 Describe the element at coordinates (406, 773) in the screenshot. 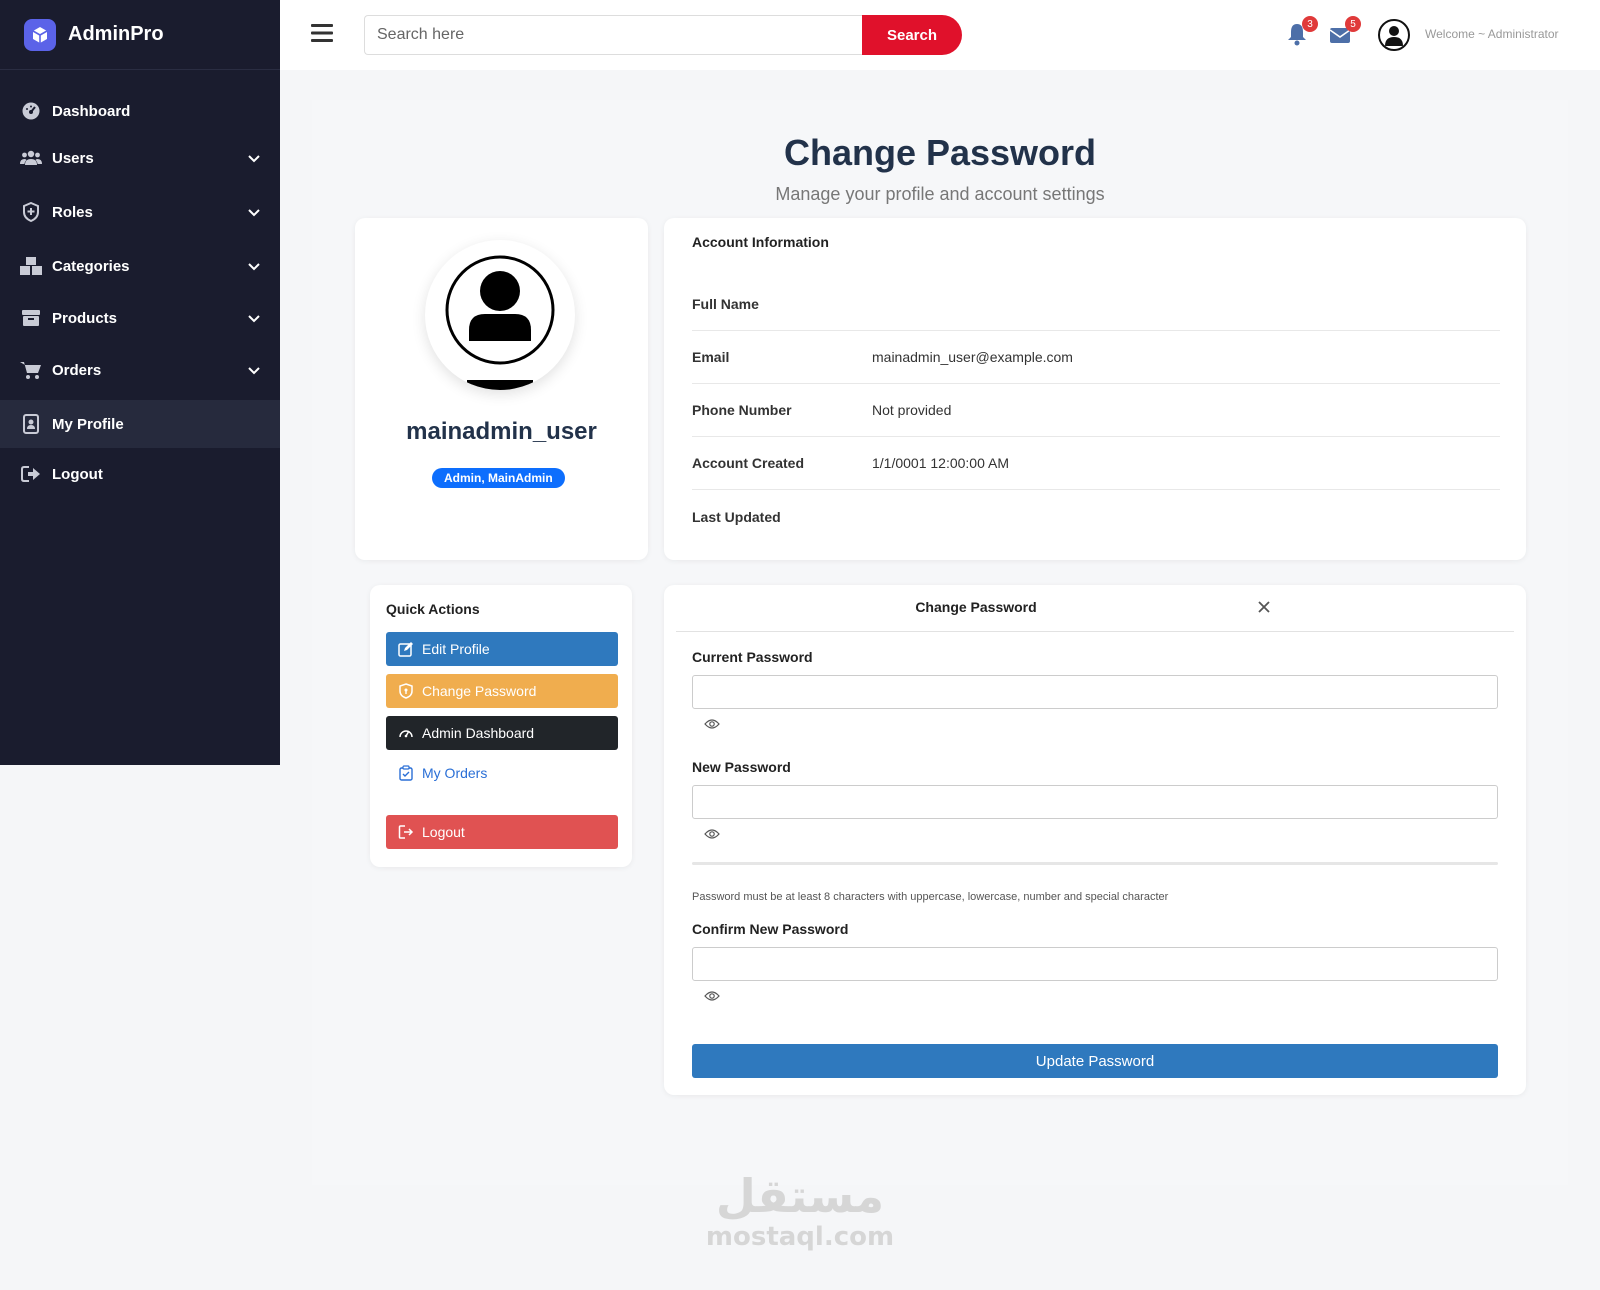

I see `clipboard-icon` at that location.